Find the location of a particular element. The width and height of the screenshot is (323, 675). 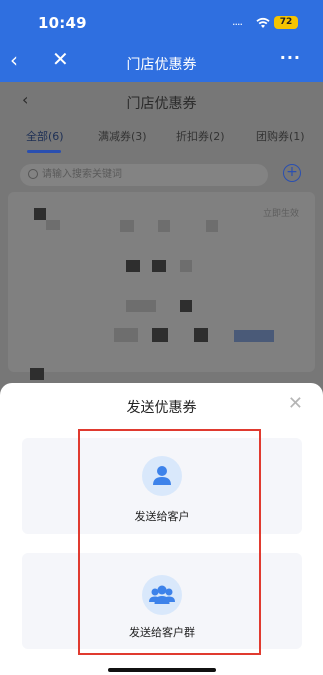

nav-bar: ‹ ✕ 门店优惠券 ··· is located at coordinates (161, 63).